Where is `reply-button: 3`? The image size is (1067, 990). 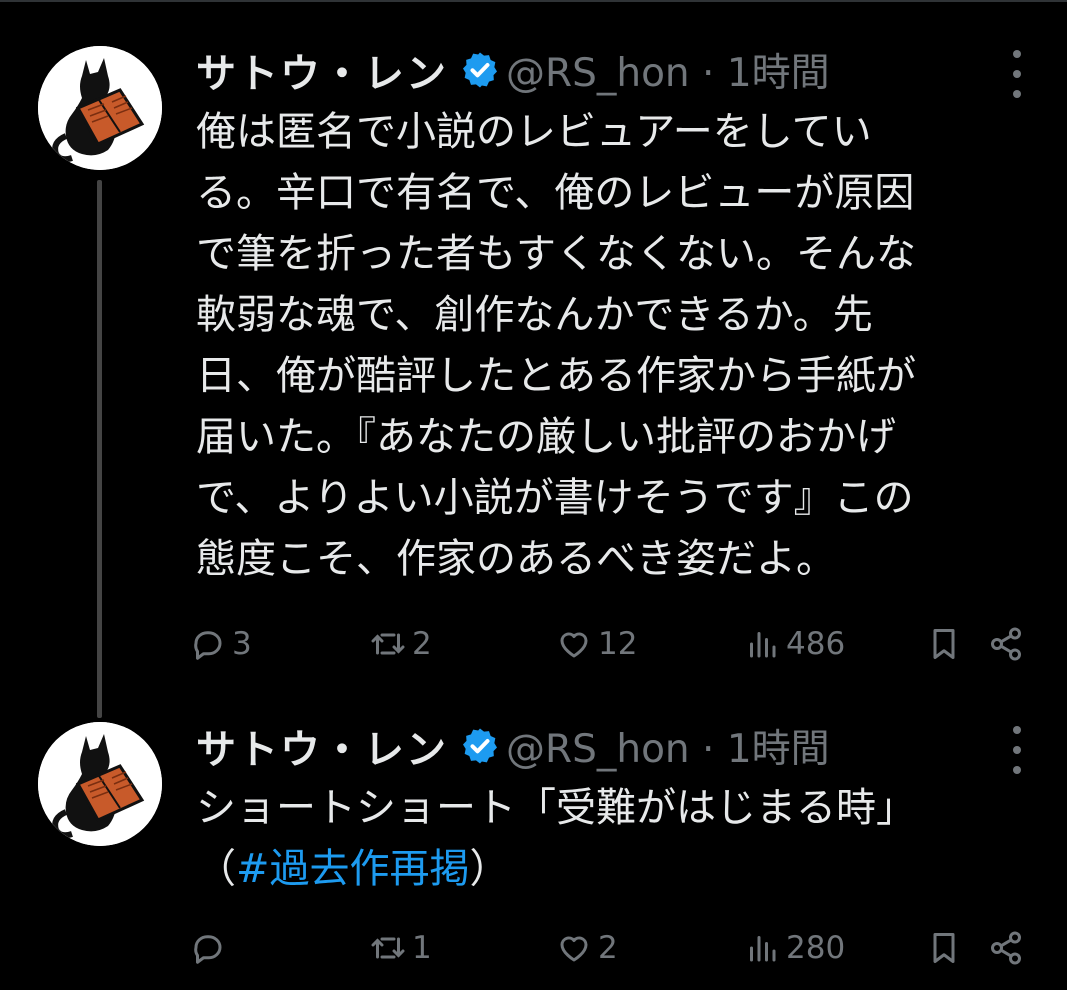 reply-button: 3 is located at coordinates (221, 644).